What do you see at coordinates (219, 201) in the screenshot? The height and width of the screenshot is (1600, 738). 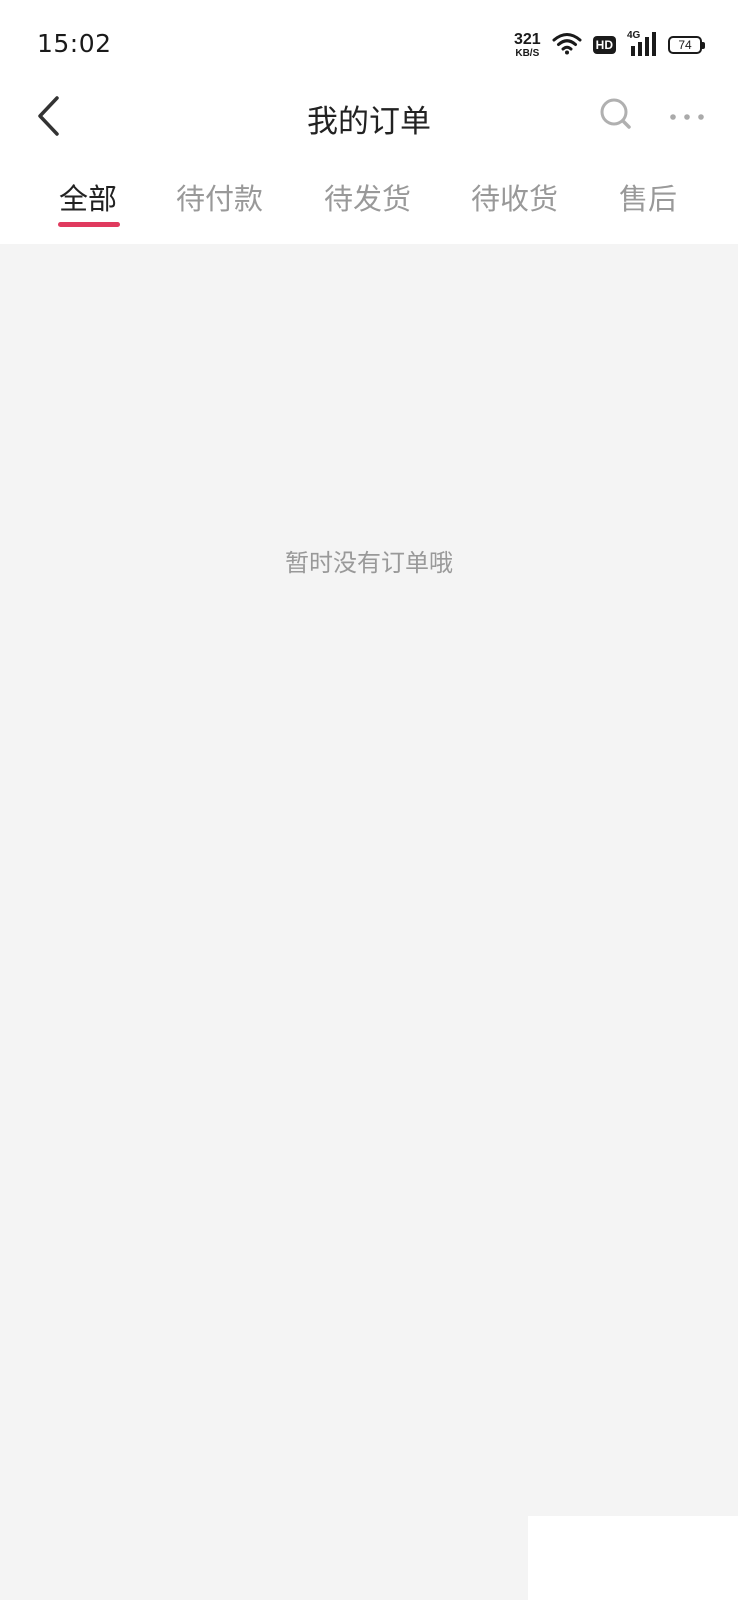 I see `tab-pending-payment: 待付款` at bounding box center [219, 201].